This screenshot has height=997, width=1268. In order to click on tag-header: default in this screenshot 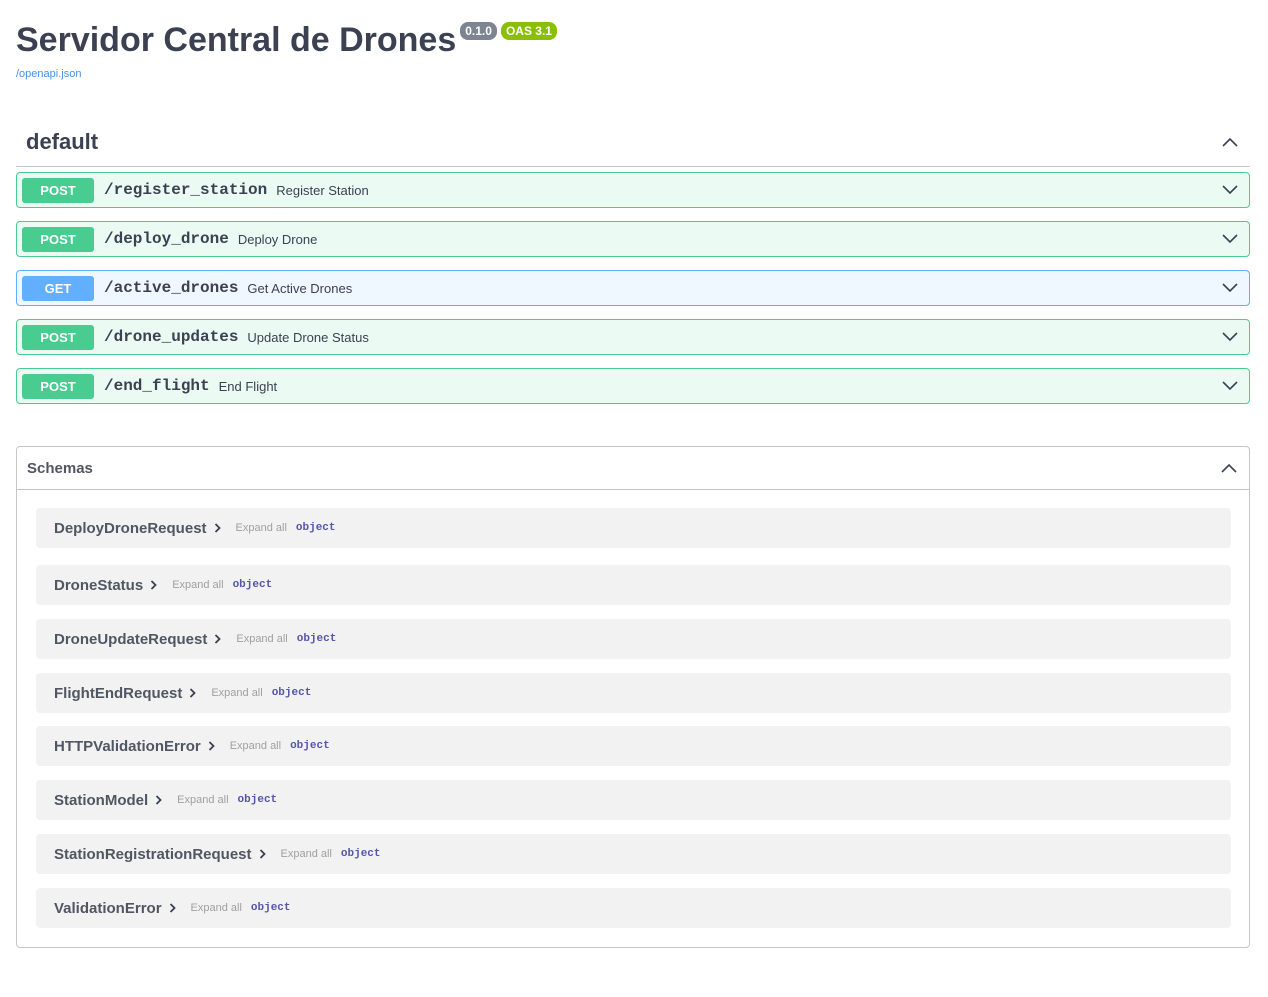, I will do `click(633, 142)`.